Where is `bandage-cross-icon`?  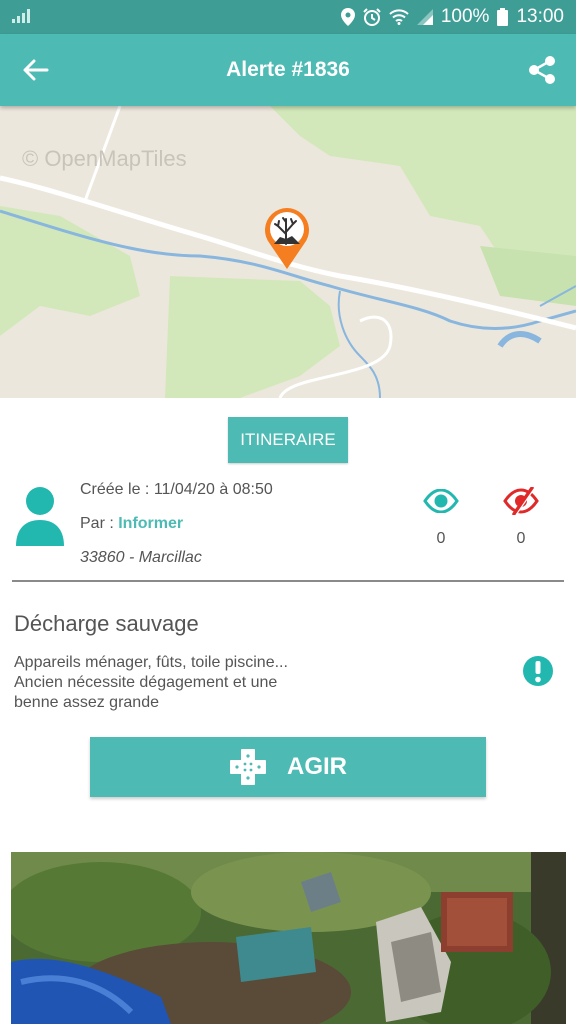 bandage-cross-icon is located at coordinates (248, 767).